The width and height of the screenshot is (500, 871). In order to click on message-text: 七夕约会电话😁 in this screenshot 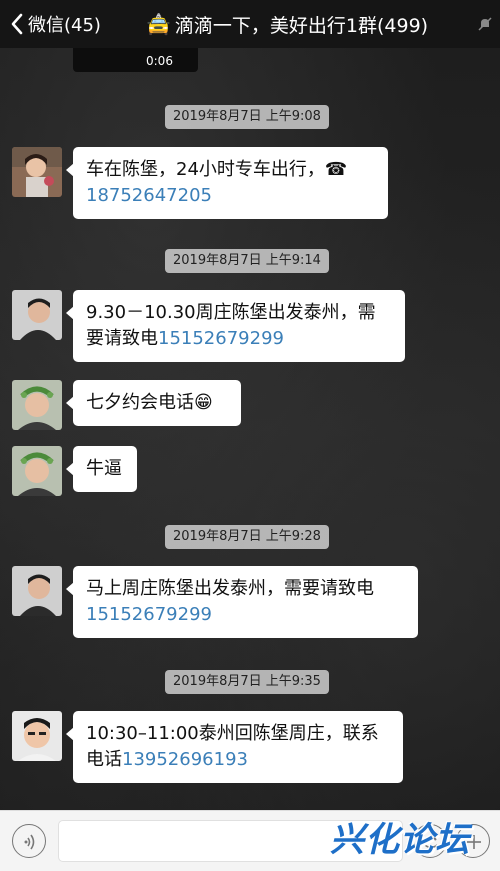, I will do `click(149, 402)`.